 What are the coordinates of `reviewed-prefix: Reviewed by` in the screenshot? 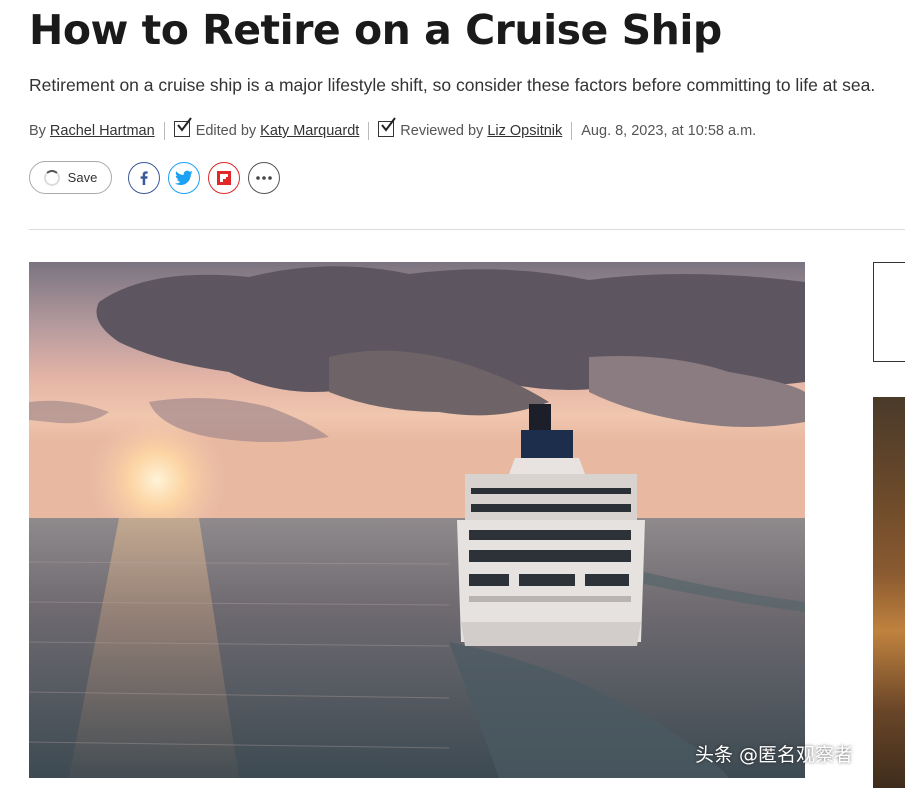 It's located at (442, 131).